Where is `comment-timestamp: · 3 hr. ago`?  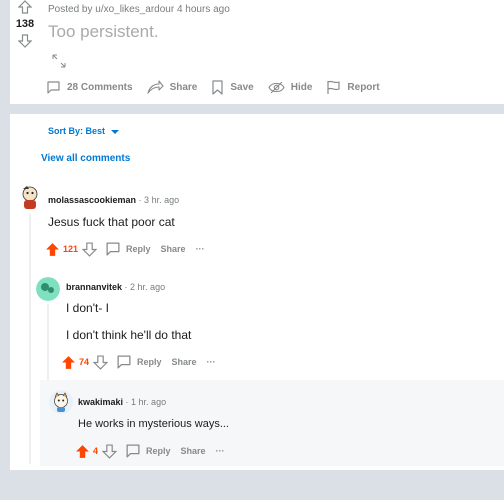
comment-timestamp: · 3 hr. ago is located at coordinates (159, 200).